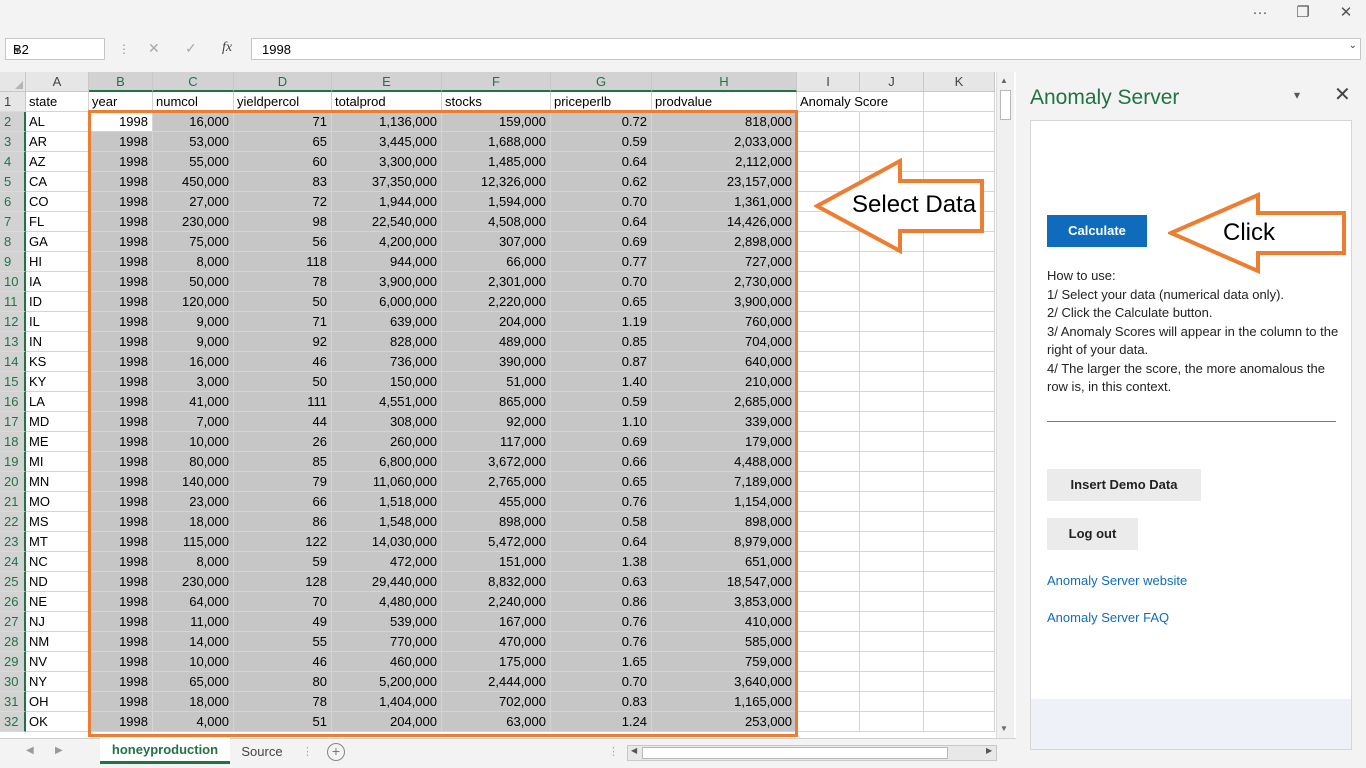 The height and width of the screenshot is (768, 1366). What do you see at coordinates (496, 542) in the screenshot?
I see `data-cell: 5,472,000` at bounding box center [496, 542].